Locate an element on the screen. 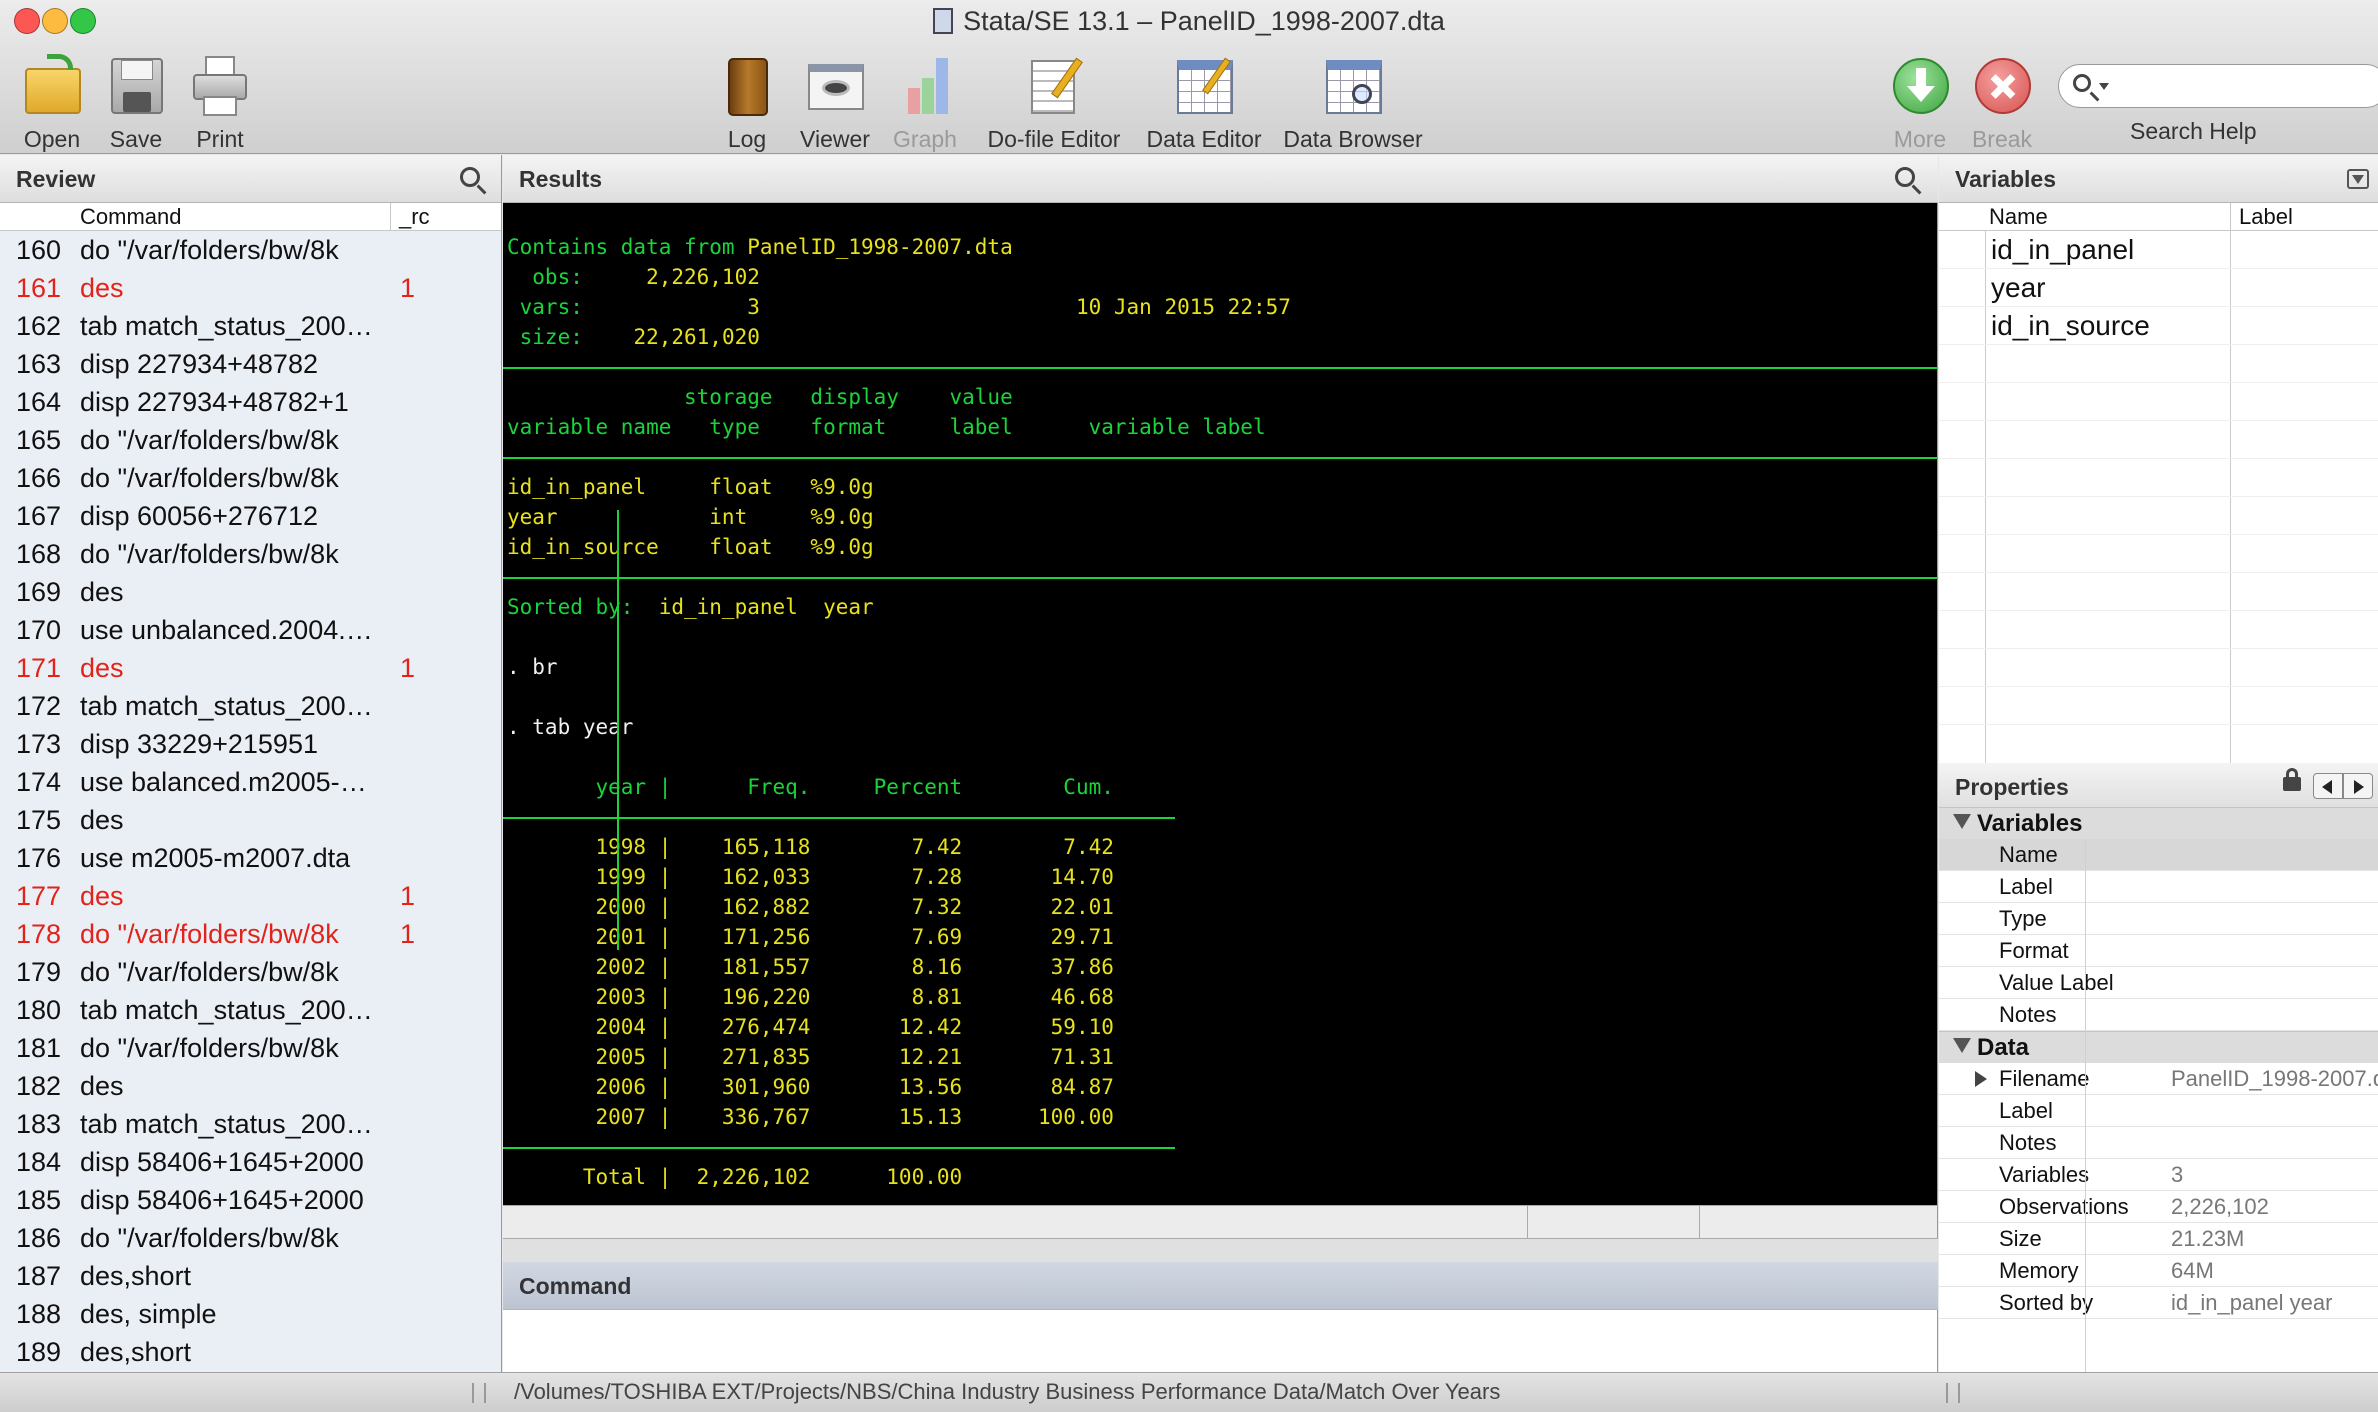  property-key: Observations is located at coordinates (2064, 1206).